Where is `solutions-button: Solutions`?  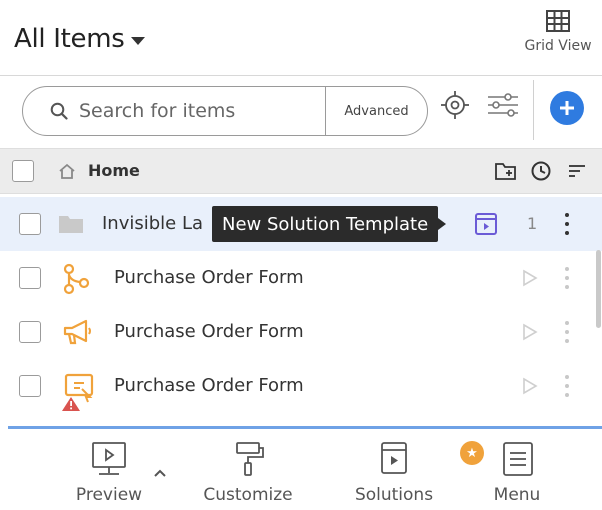
solutions-button: Solutions is located at coordinates (394, 473).